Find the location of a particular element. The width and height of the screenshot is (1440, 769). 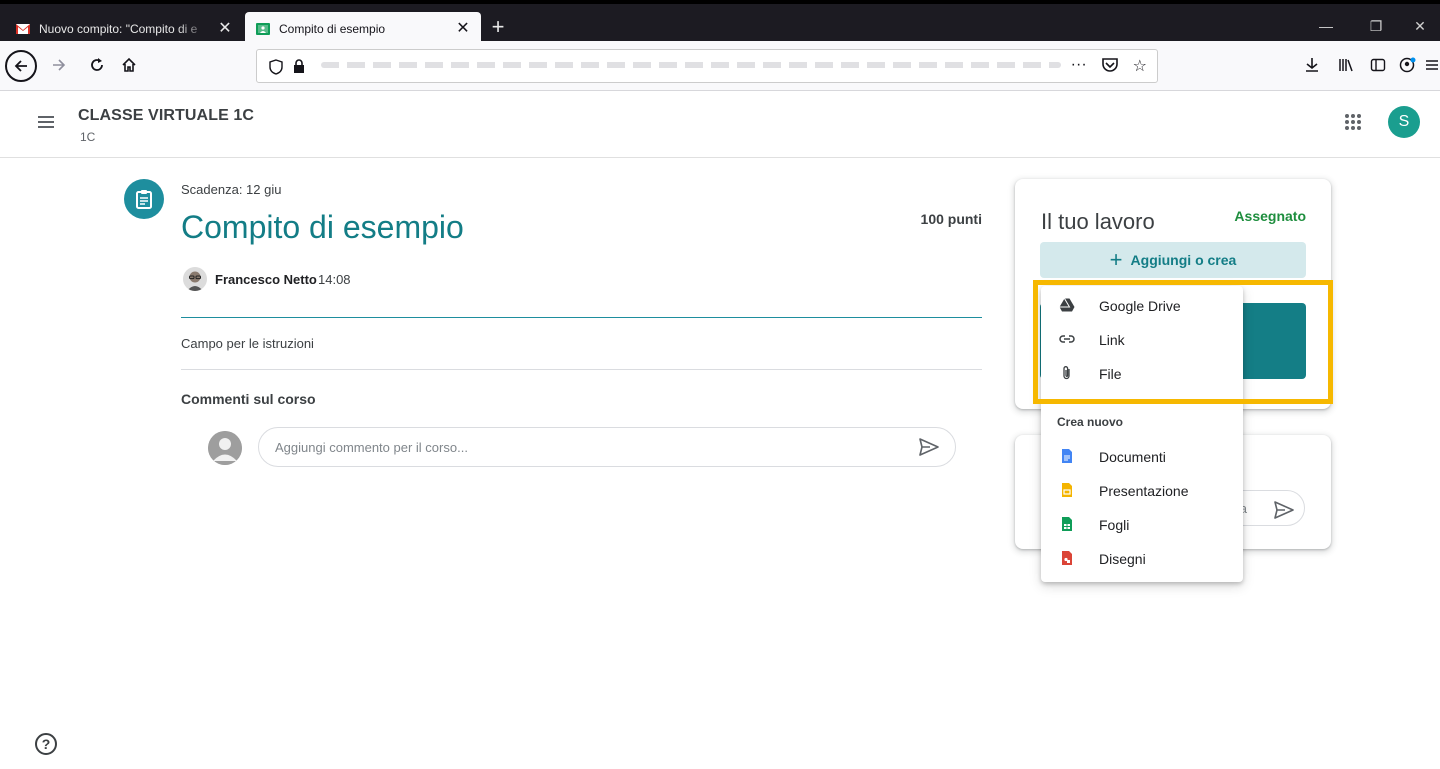

menu-item-drawings: Disegni is located at coordinates (1142, 558).